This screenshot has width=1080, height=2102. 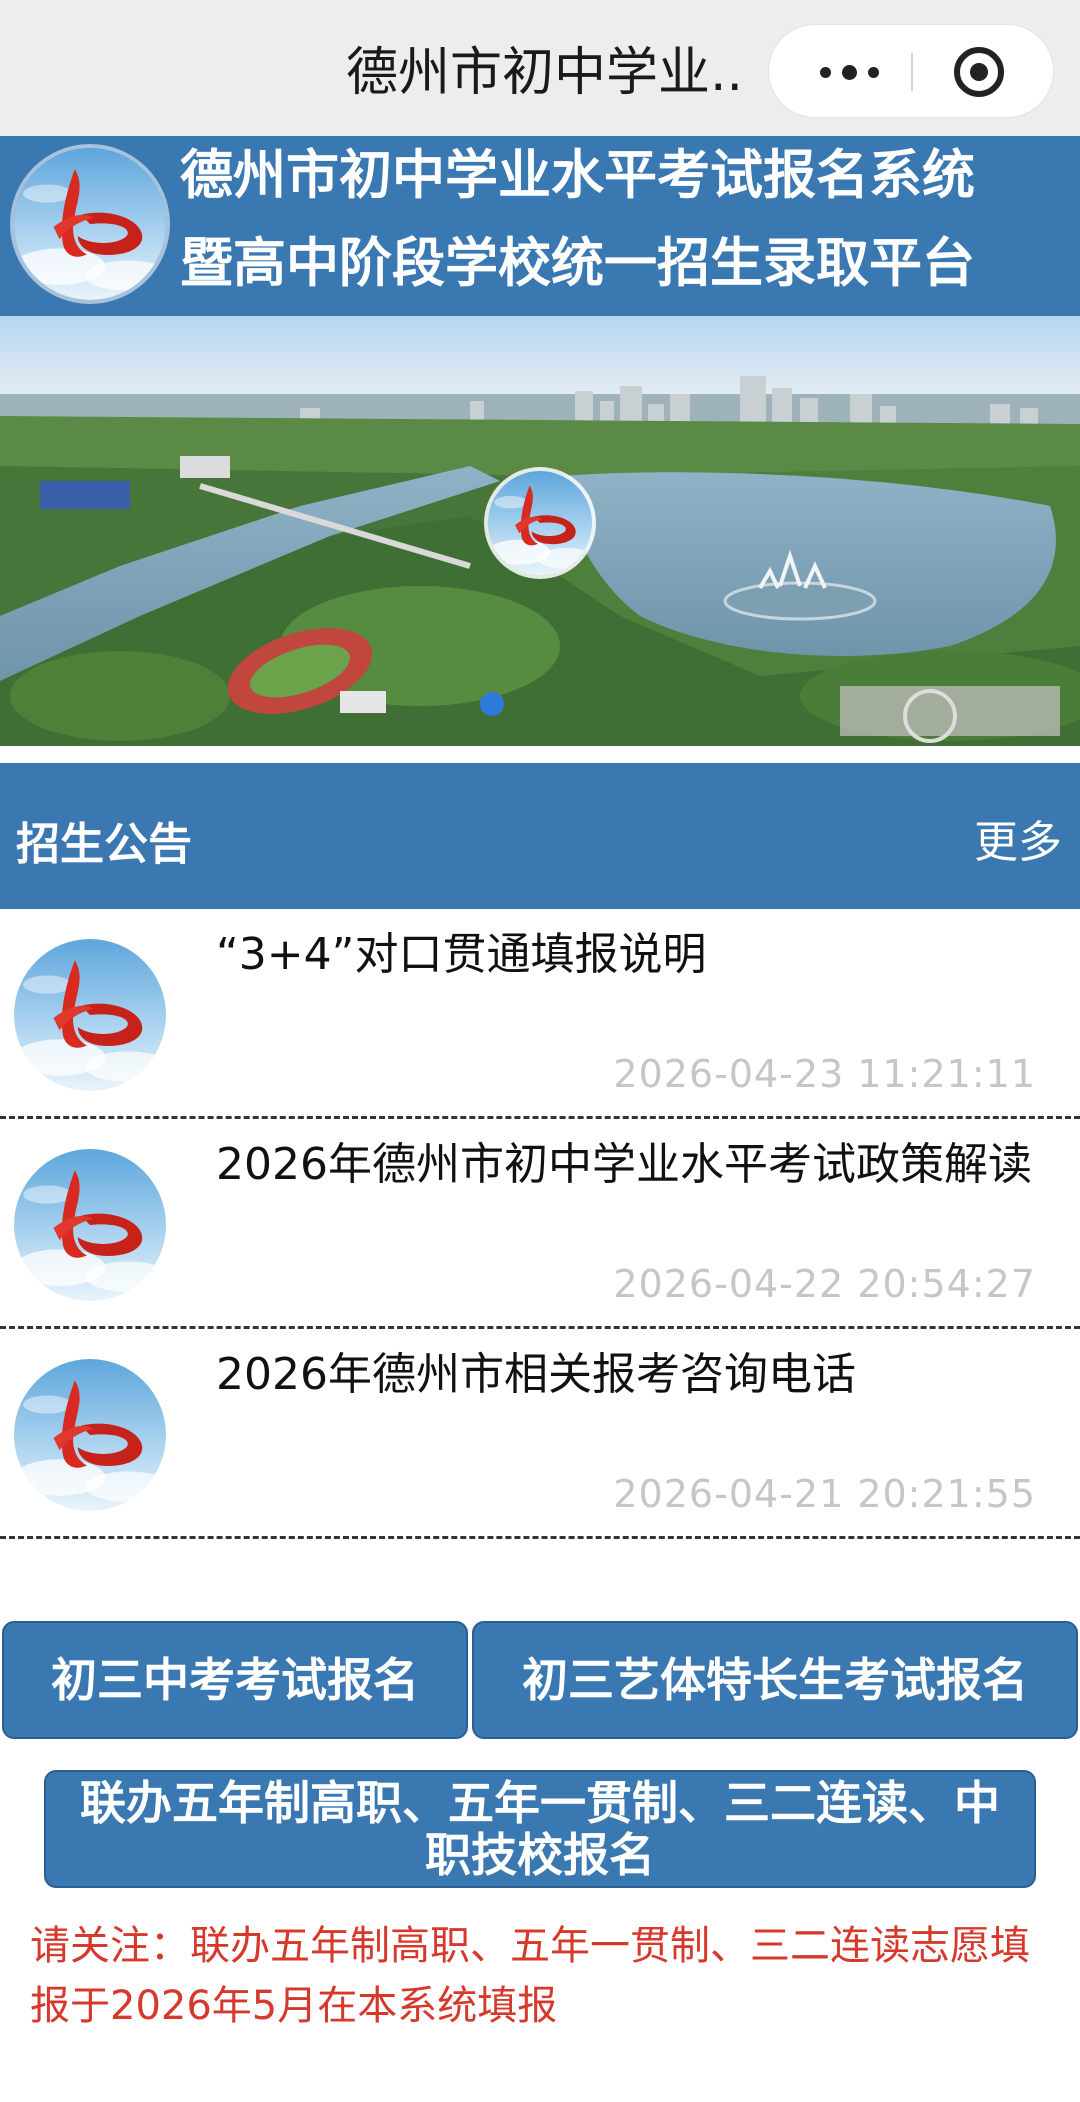 What do you see at coordinates (540, 1014) in the screenshot?
I see `list-item: “3+4”对口贯通填报说明 2026-04-23 11:21:11` at bounding box center [540, 1014].